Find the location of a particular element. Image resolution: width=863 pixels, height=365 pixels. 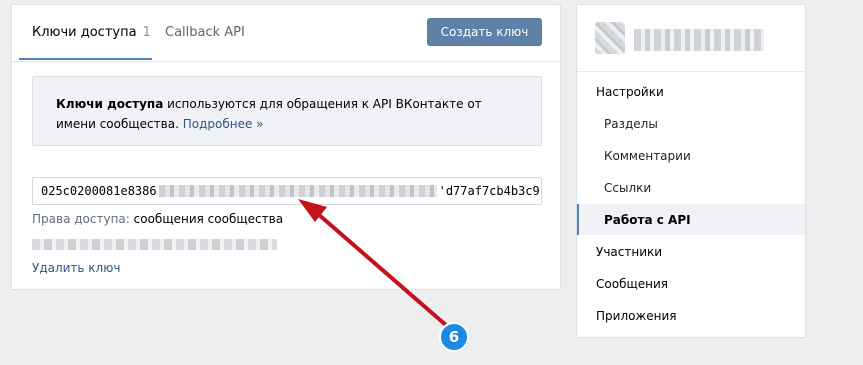

sidebar-item-api: Работа с API is located at coordinates (691, 219).